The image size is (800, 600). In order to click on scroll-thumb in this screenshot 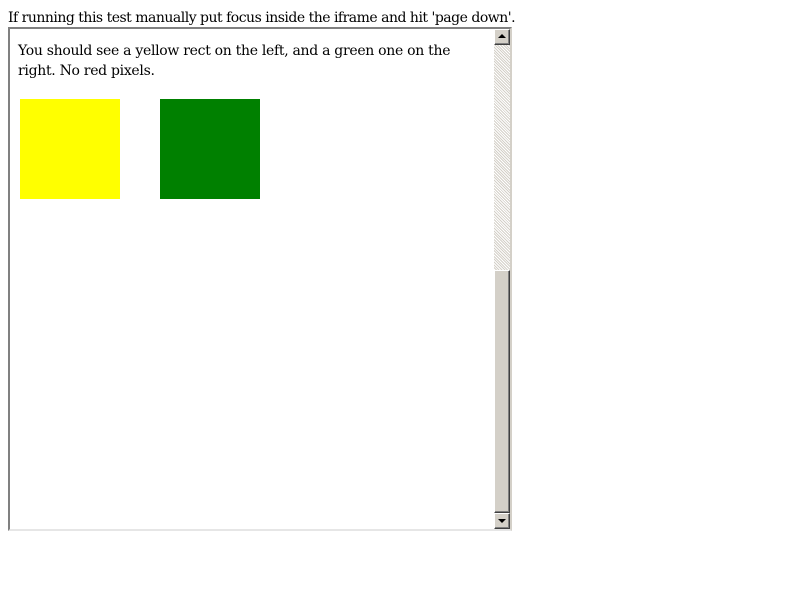, I will do `click(502, 391)`.